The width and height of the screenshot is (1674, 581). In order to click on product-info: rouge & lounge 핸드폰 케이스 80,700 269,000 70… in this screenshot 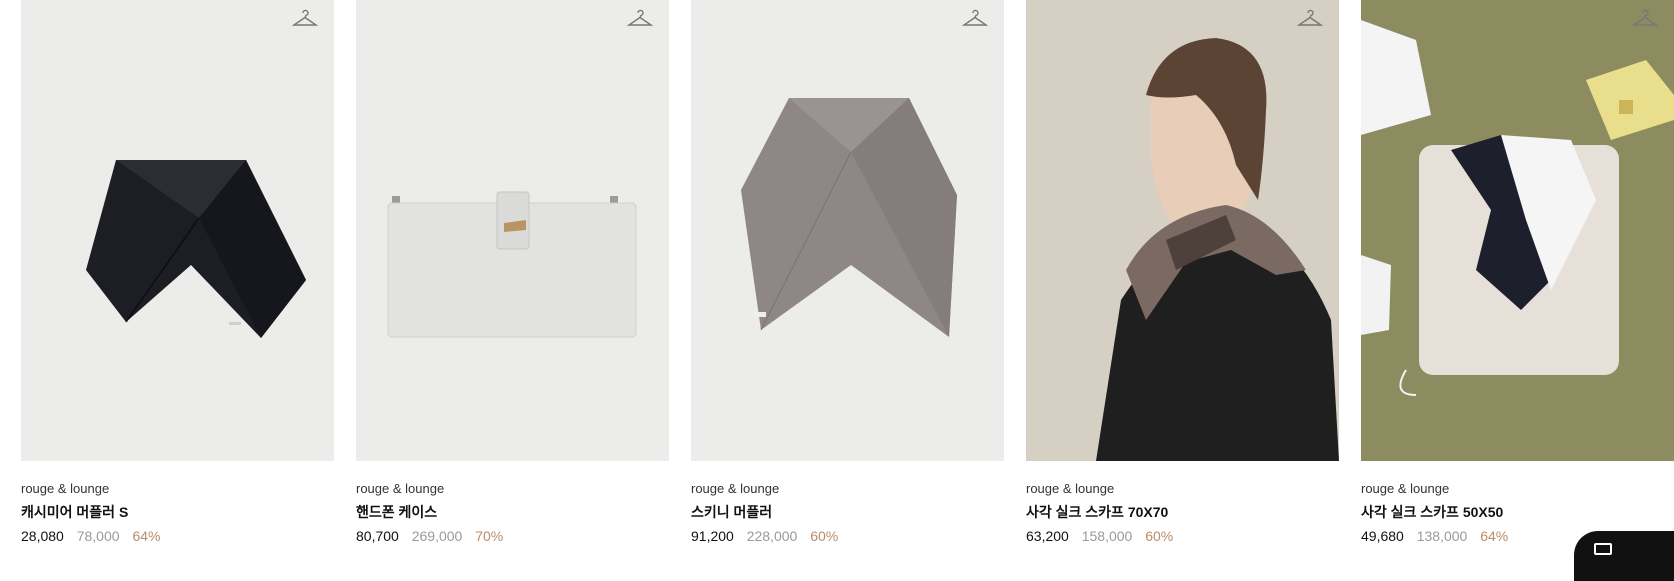, I will do `click(512, 503)`.